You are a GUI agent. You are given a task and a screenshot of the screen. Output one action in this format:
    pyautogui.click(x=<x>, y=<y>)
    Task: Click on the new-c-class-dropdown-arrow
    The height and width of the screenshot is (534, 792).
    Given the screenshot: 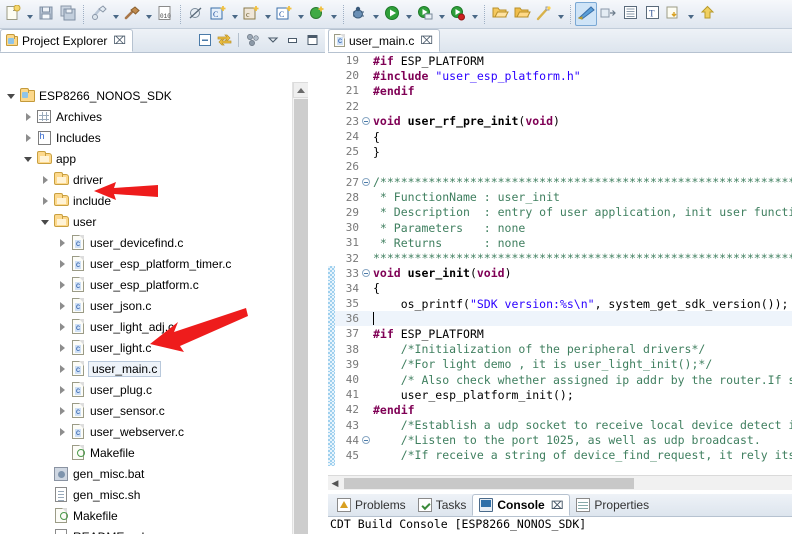 What is the action you would take?
    pyautogui.click(x=234, y=14)
    